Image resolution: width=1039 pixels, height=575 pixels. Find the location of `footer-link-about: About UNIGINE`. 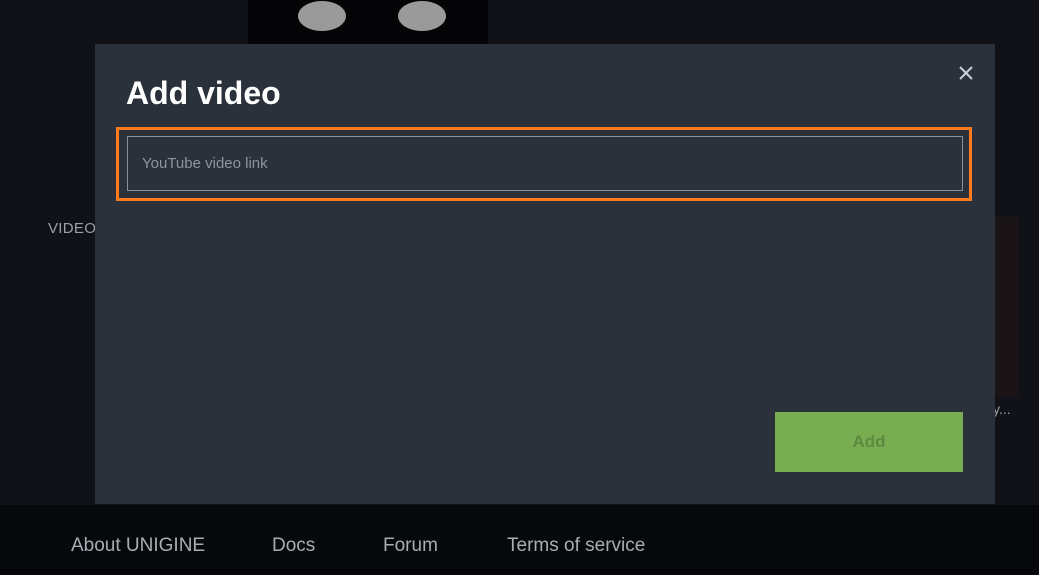

footer-link-about: About UNIGINE is located at coordinates (138, 546).